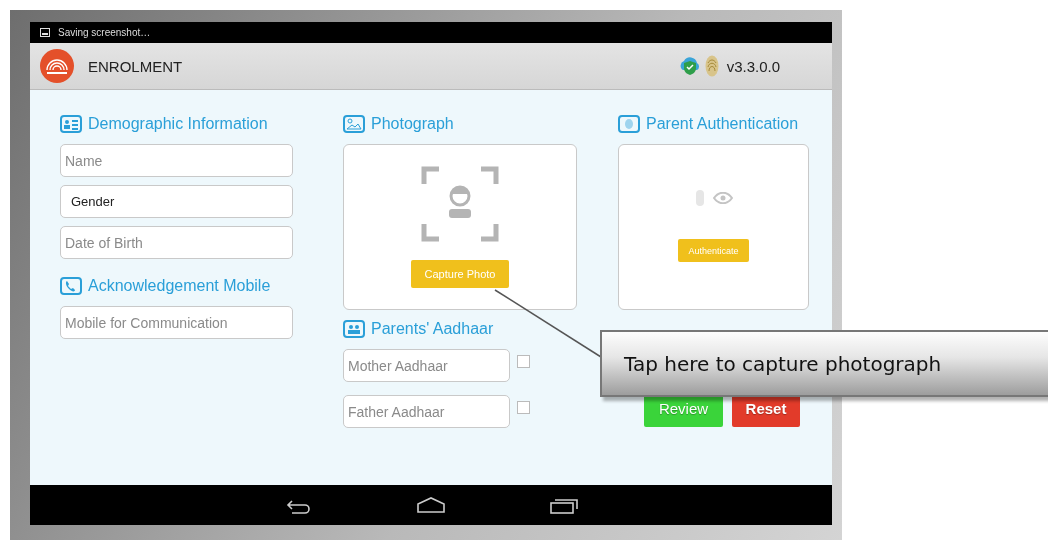  I want to click on input-field: Name, so click(176, 160).